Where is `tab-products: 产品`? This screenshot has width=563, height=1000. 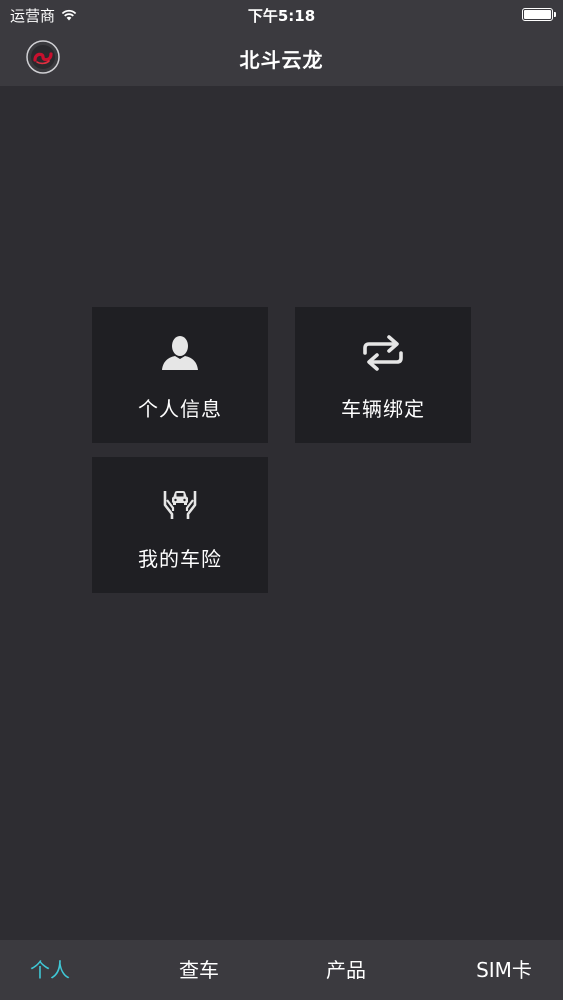 tab-products: 产品 is located at coordinates (346, 970).